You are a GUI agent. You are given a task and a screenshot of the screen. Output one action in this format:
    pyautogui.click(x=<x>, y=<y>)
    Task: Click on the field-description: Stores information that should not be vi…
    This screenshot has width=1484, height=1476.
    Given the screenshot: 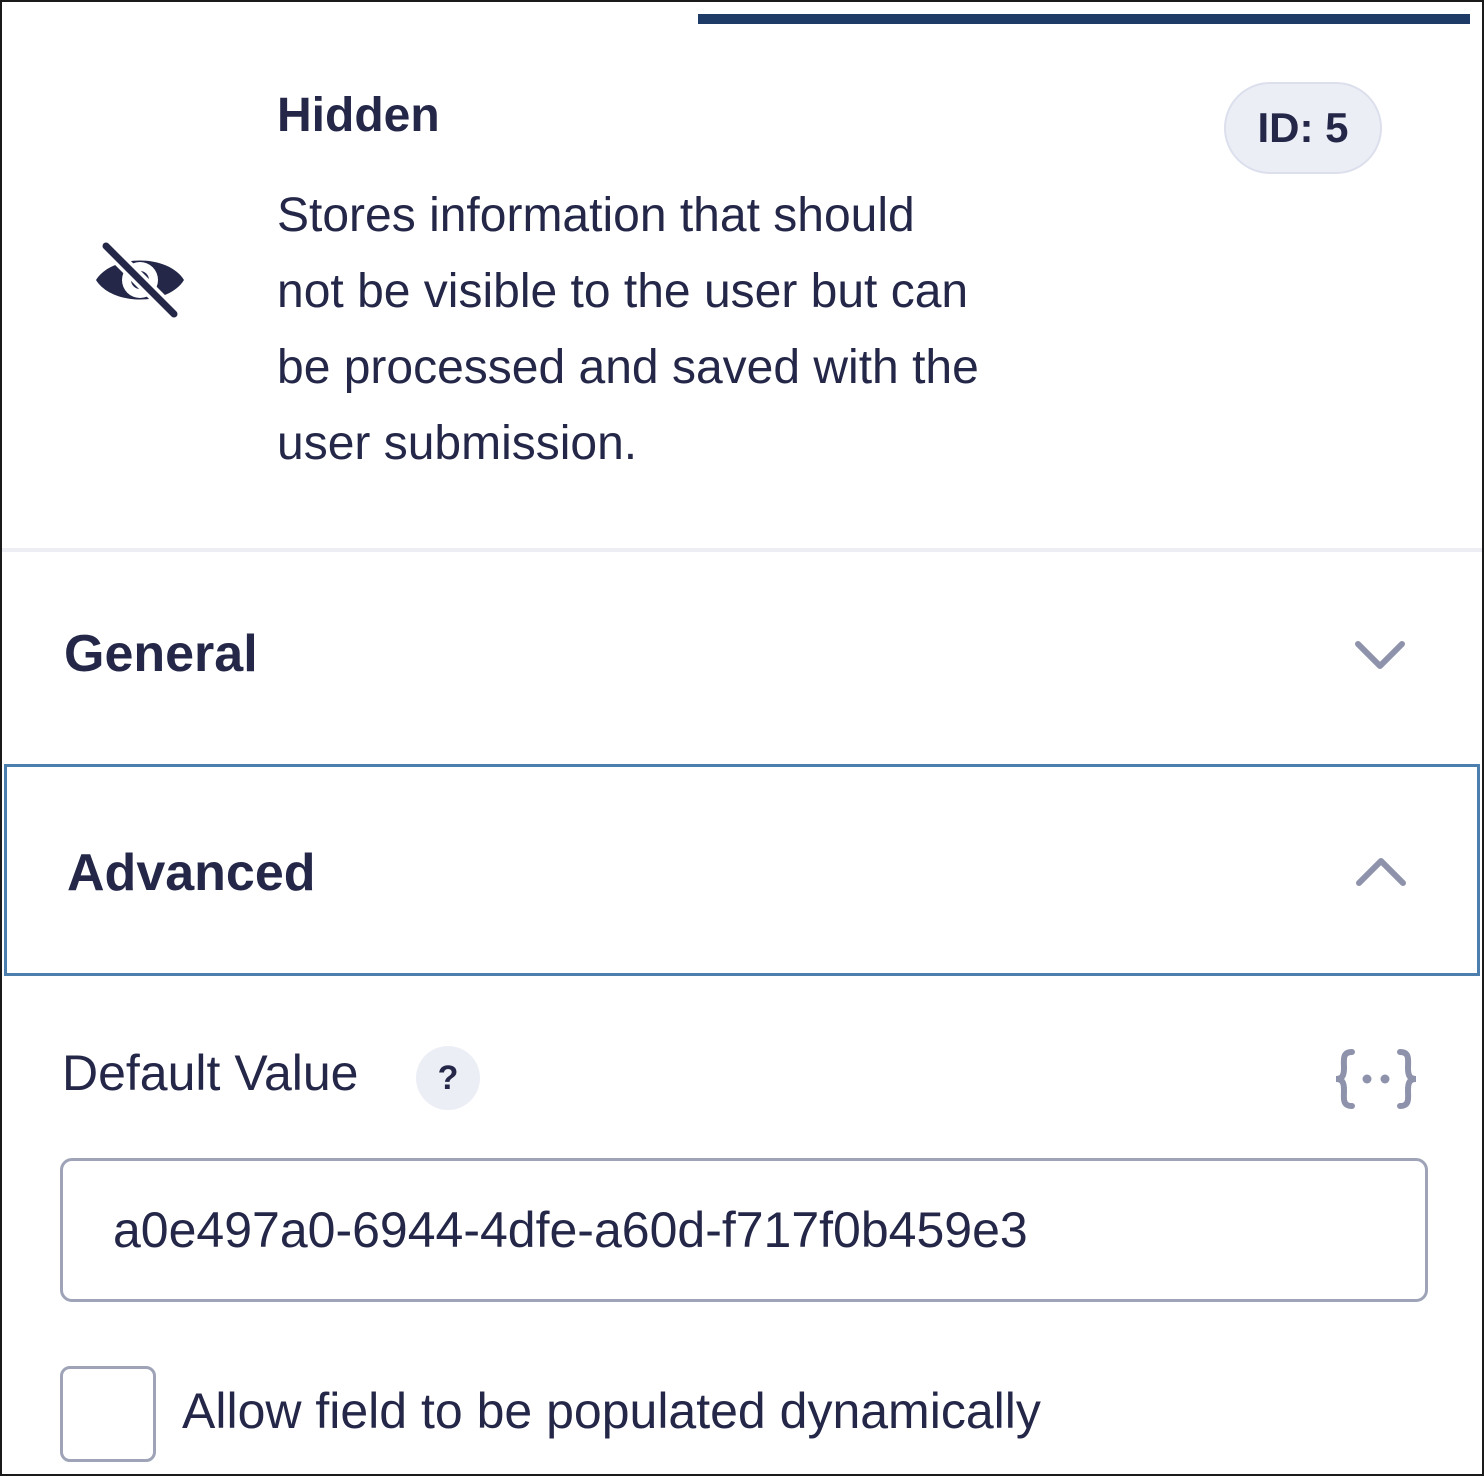 What is the action you would take?
    pyautogui.click(x=697, y=330)
    